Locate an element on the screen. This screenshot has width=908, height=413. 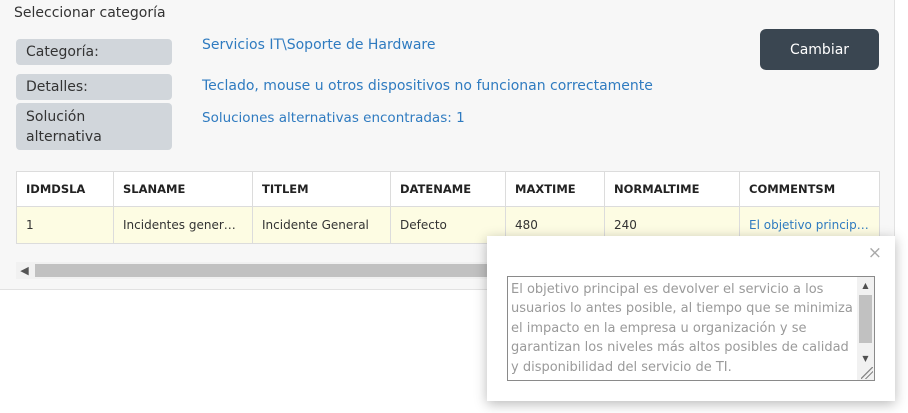
chevron-down-icon: ▼ is located at coordinates (865, 358).